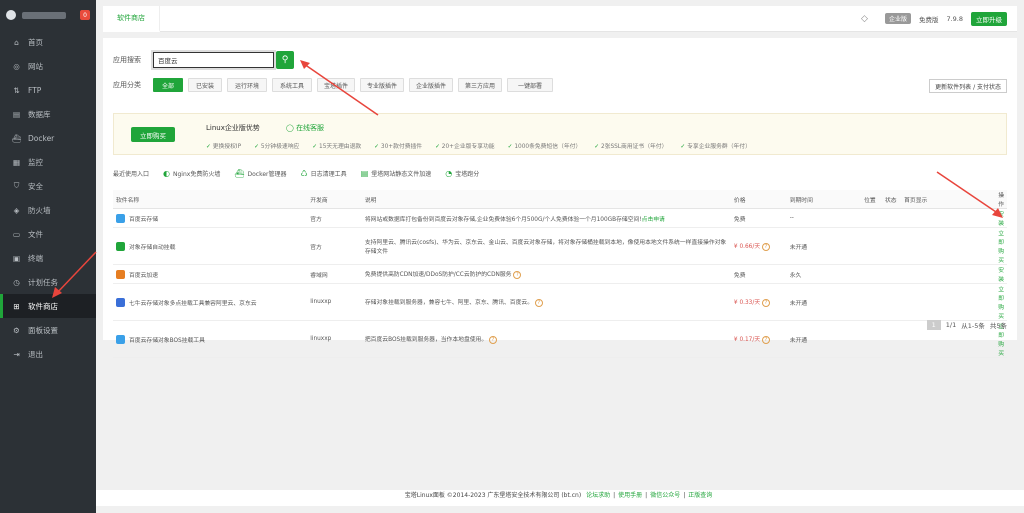 The image size is (1024, 513). Describe the element at coordinates (85, 15) in the screenshot. I see `notification-badge: 0` at that location.